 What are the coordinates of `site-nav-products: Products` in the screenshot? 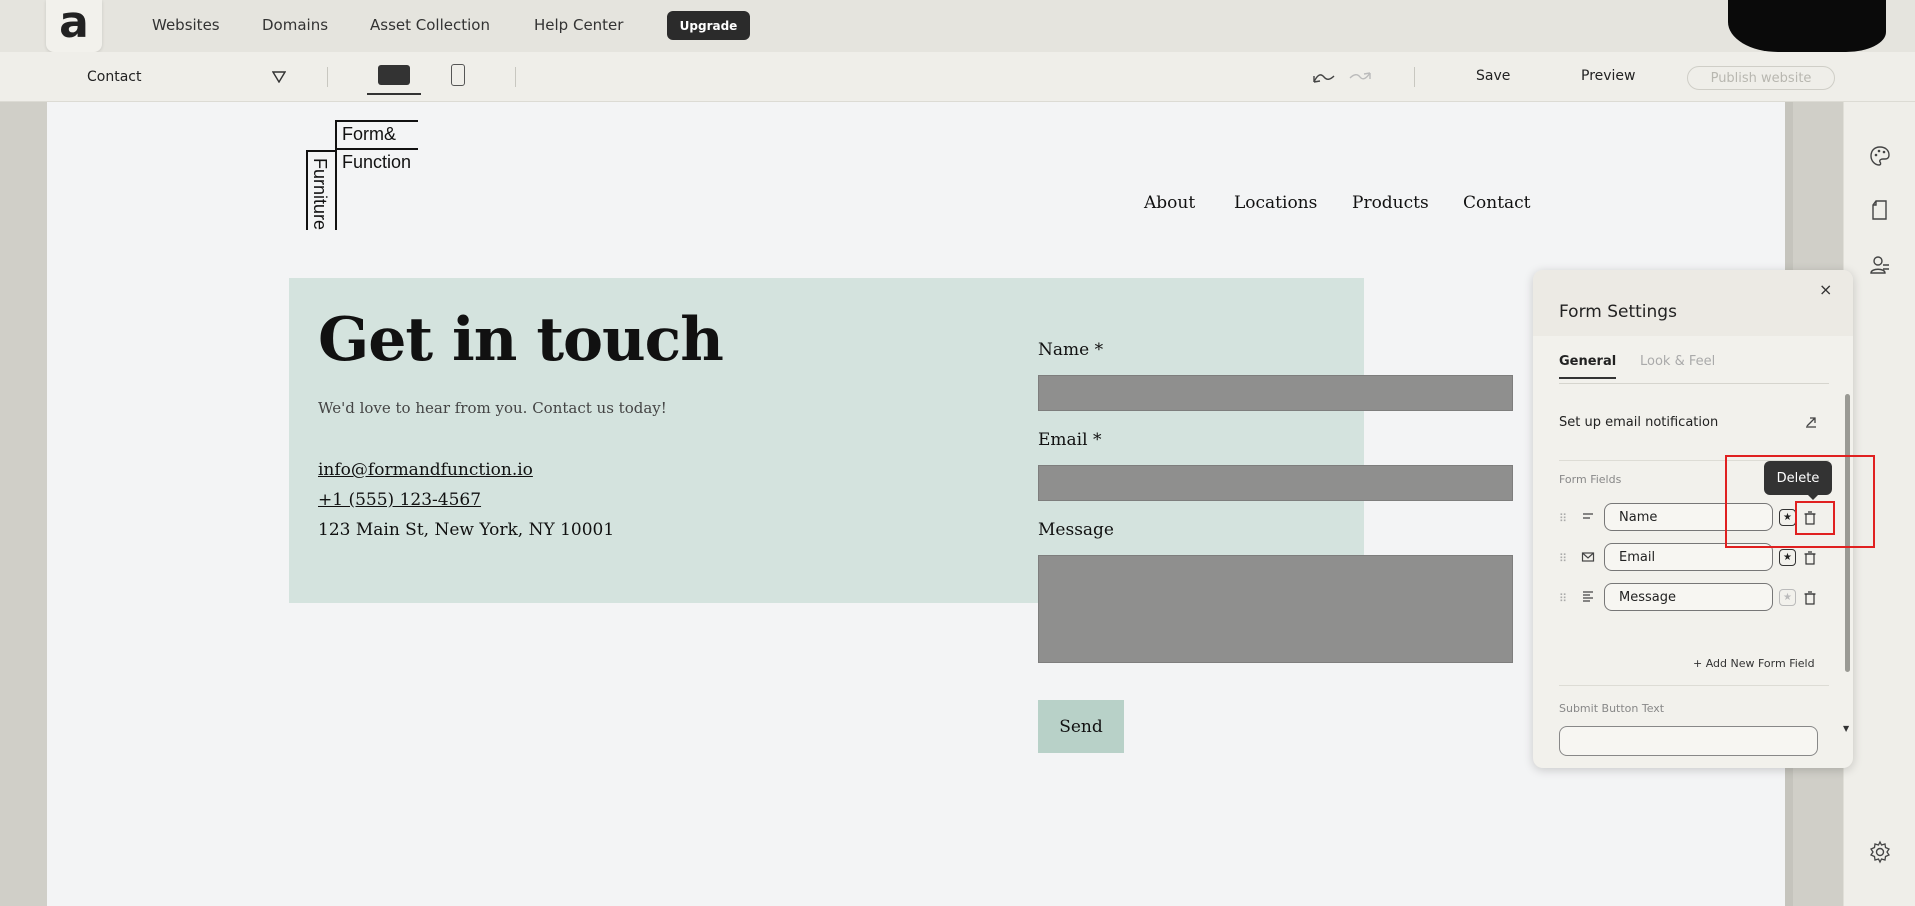 It's located at (1390, 203).